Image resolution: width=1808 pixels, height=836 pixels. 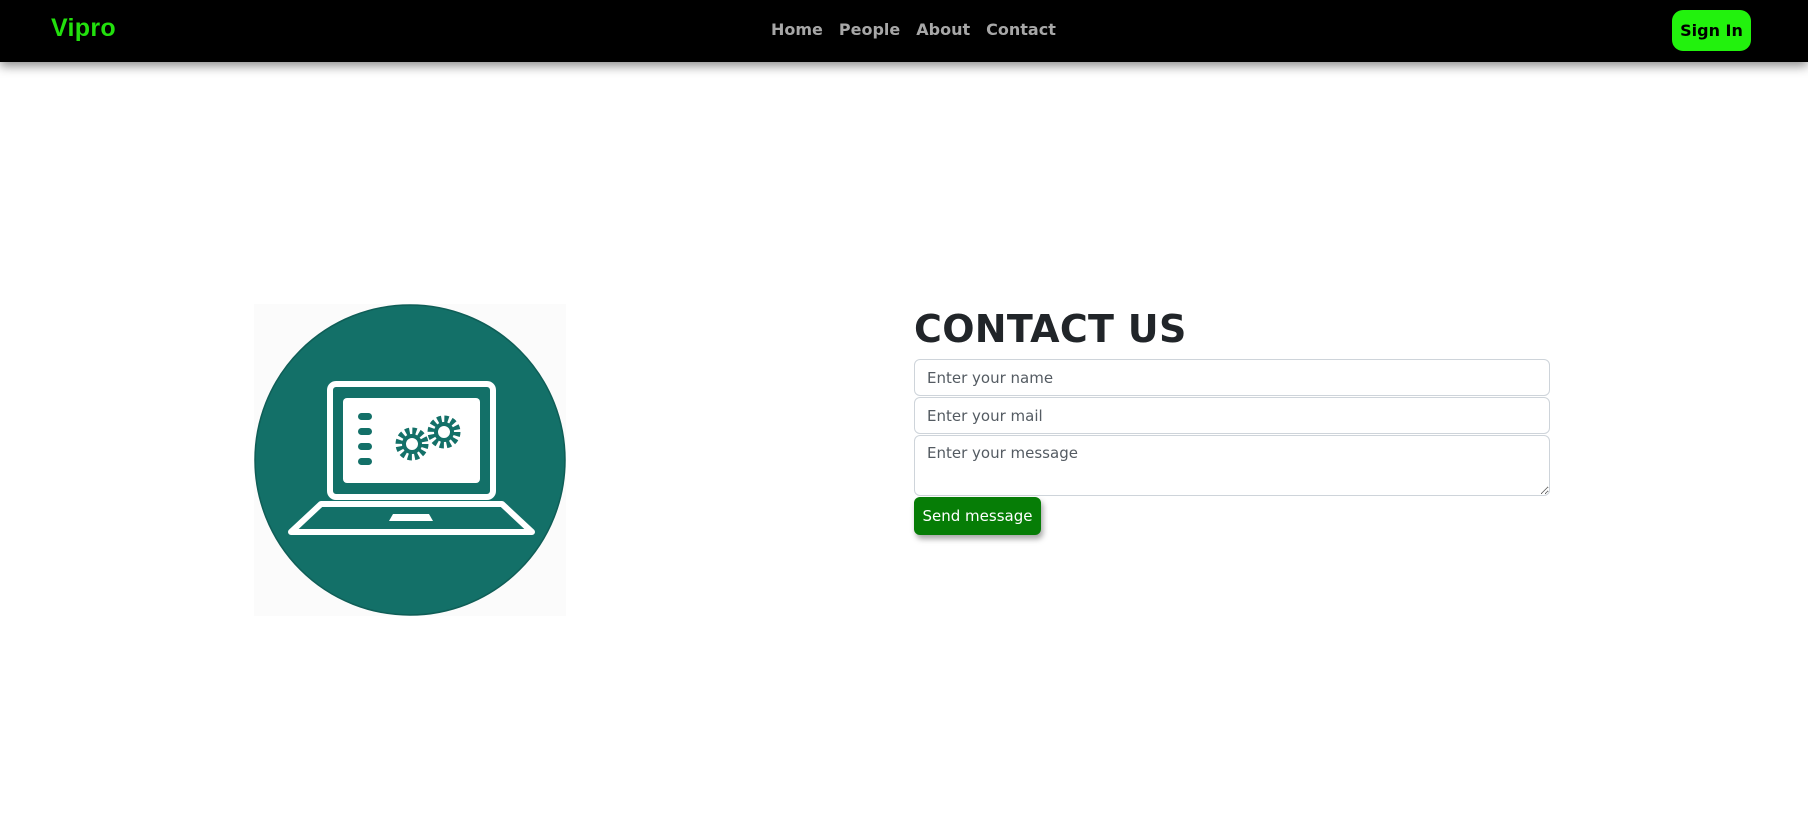 What do you see at coordinates (83, 28) in the screenshot?
I see `brand-logo: Vipro` at bounding box center [83, 28].